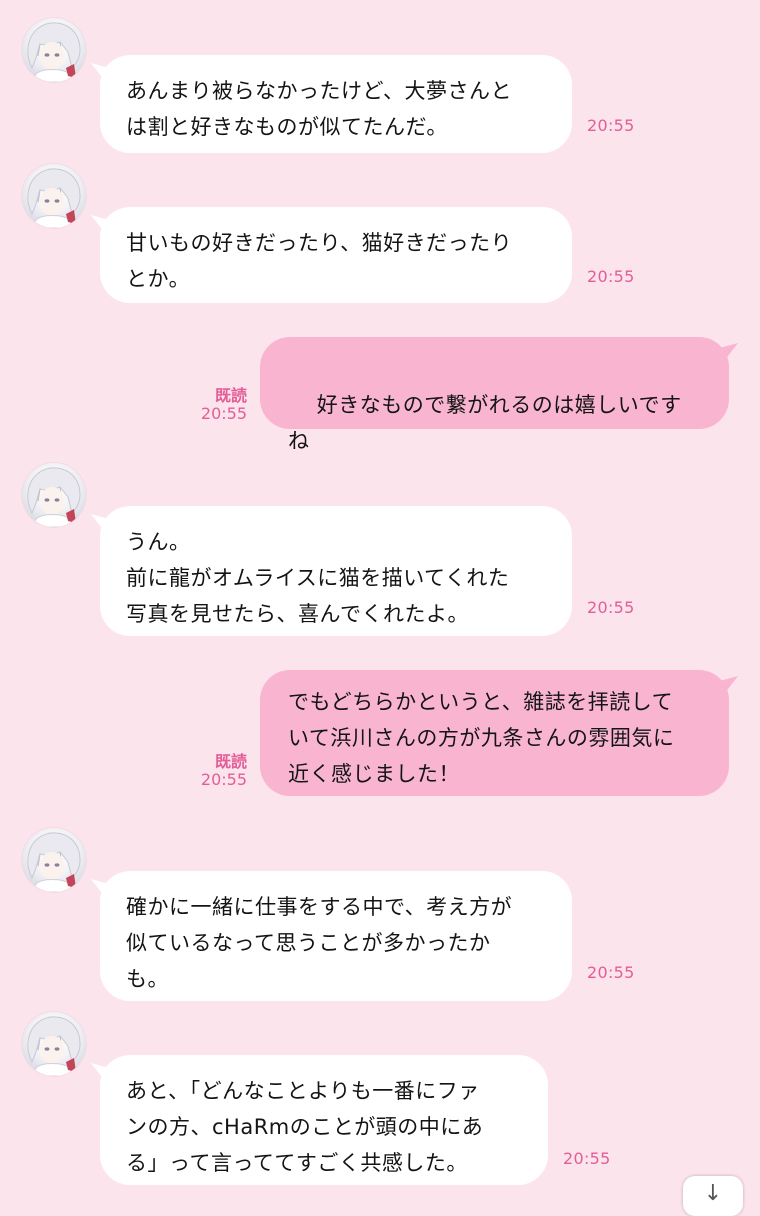  Describe the element at coordinates (336, 571) in the screenshot. I see `message-bubble-incoming: うん。 前に龍がオムライスに猫を描いてくれた 写真を見せたら、喜んでくれたよ。` at that location.